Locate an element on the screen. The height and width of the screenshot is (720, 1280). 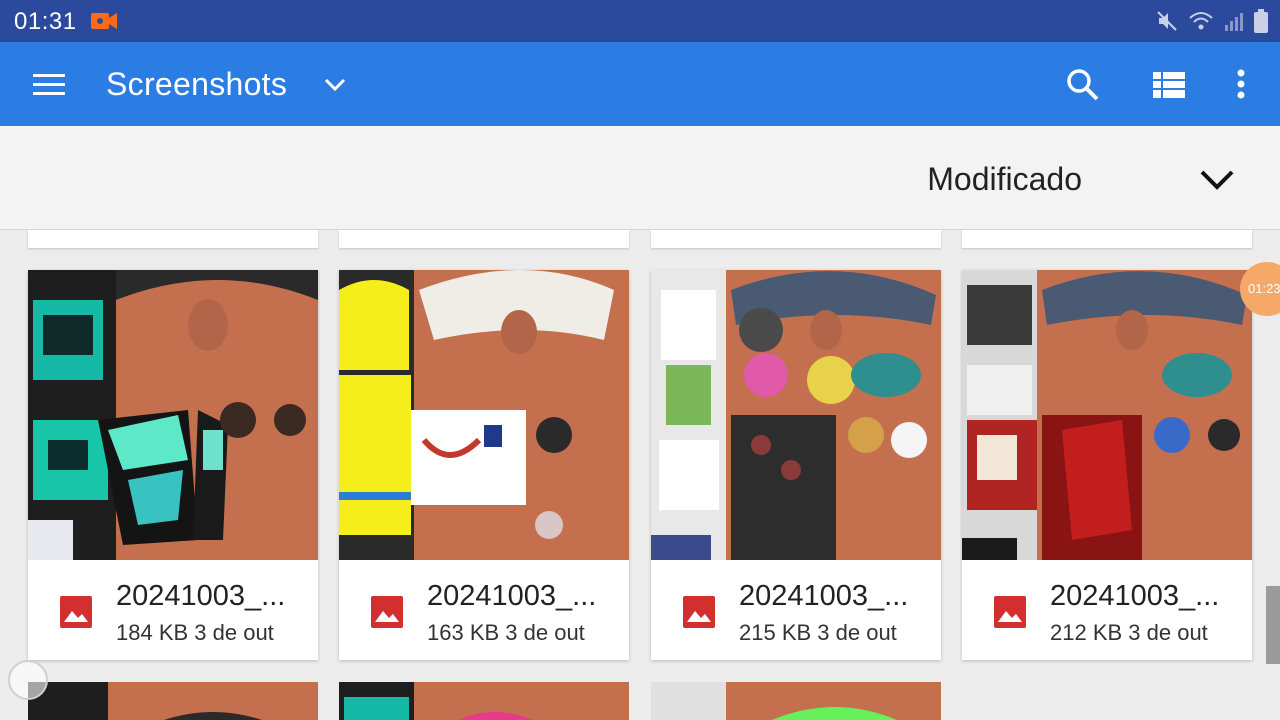
file-meta: 215 KB 3 de out is located at coordinates (818, 632).